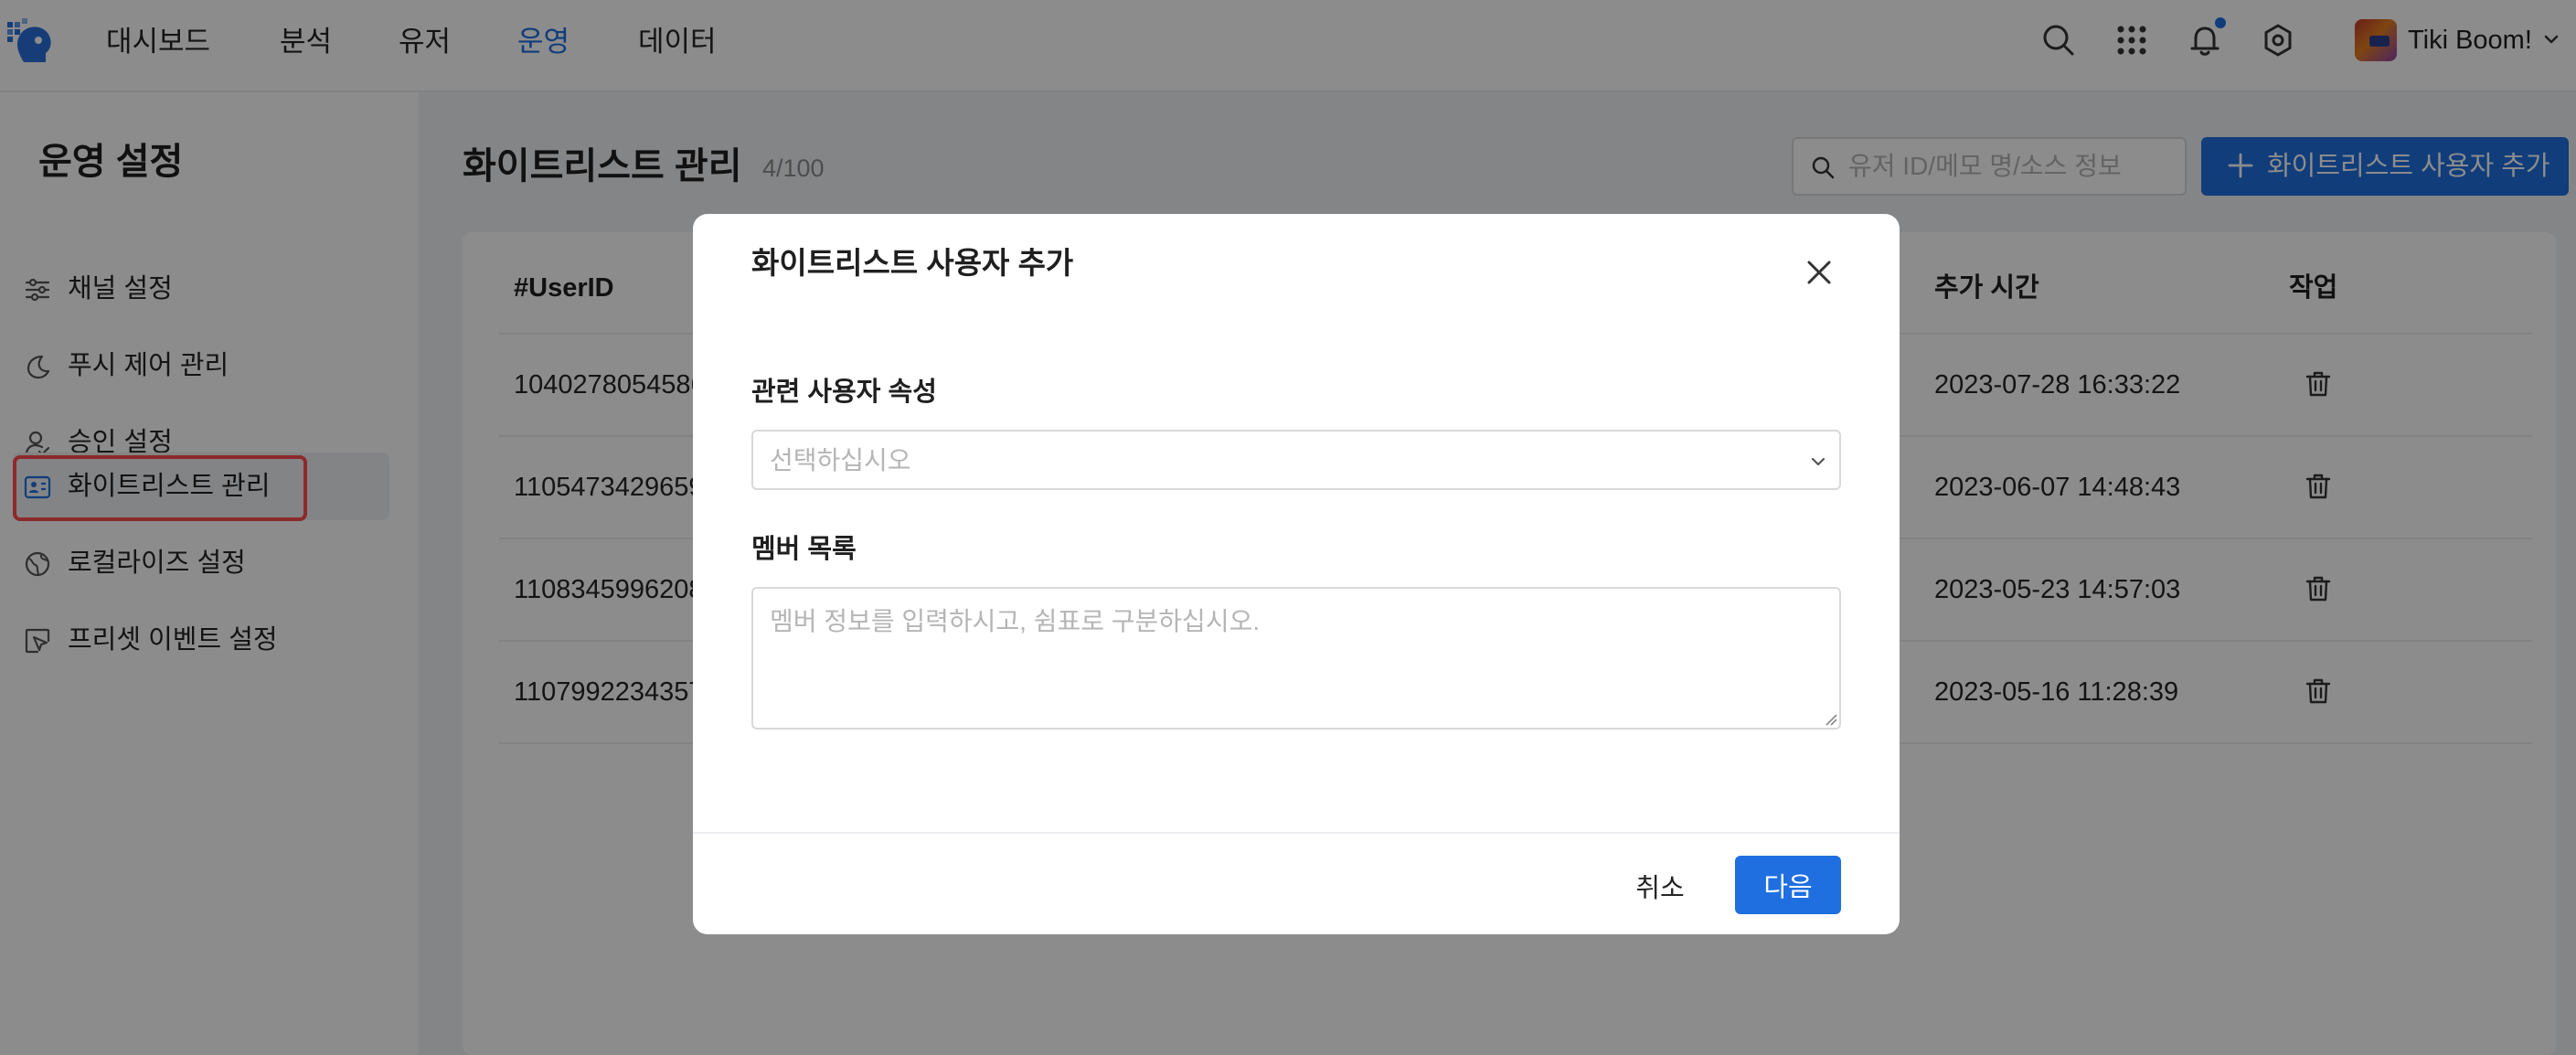 The image size is (2576, 1055). I want to click on close-icon, so click(1819, 272).